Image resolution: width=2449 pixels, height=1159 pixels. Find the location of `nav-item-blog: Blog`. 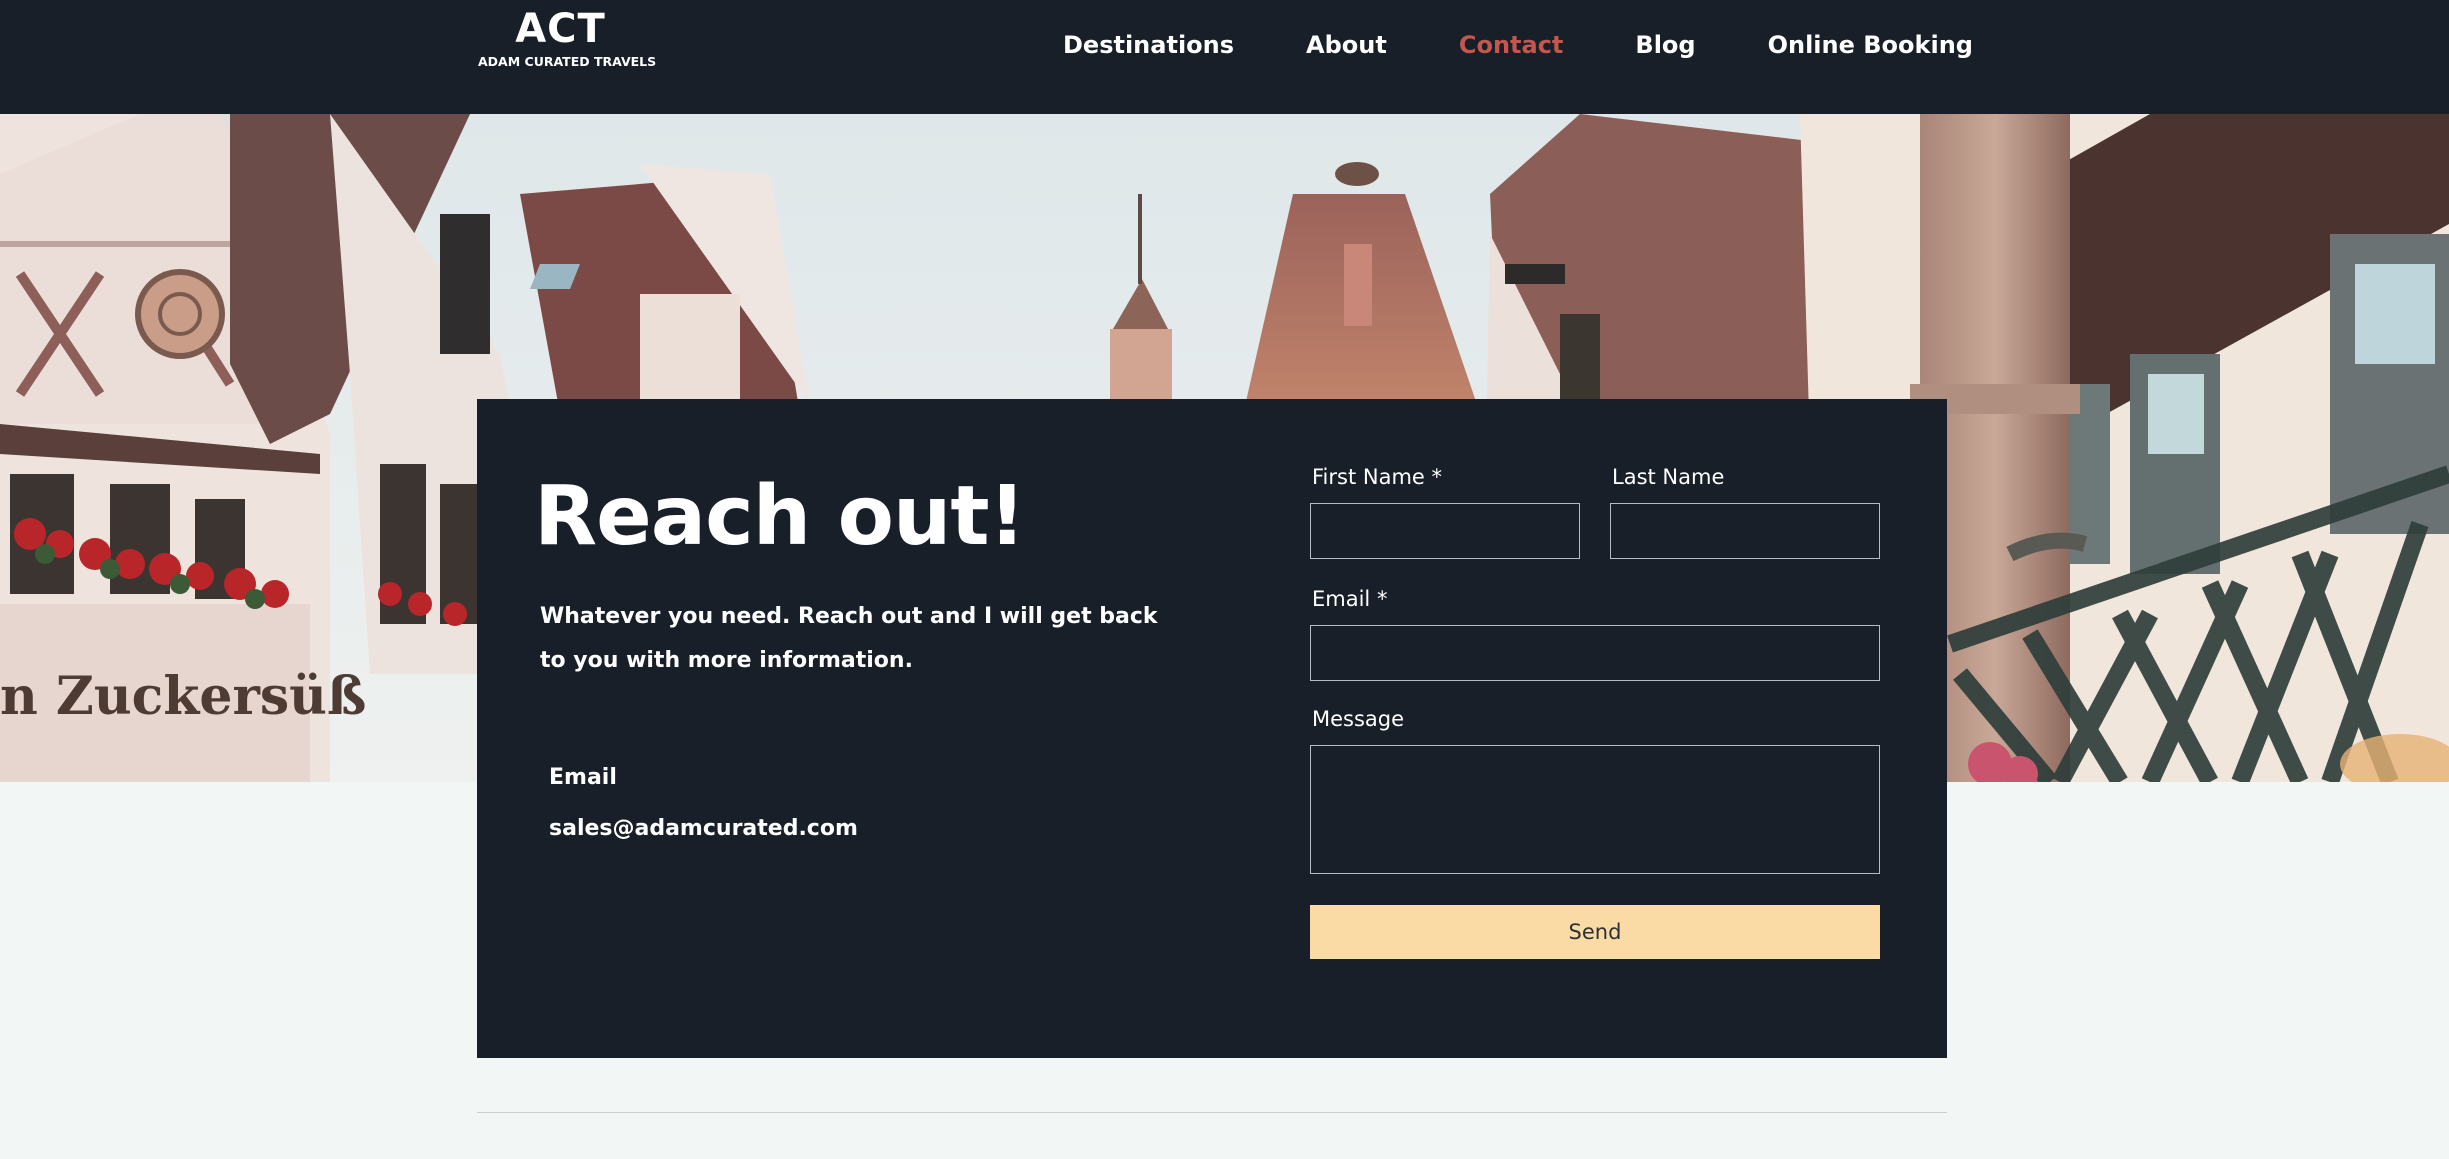

nav-item-blog: Blog is located at coordinates (1665, 46).